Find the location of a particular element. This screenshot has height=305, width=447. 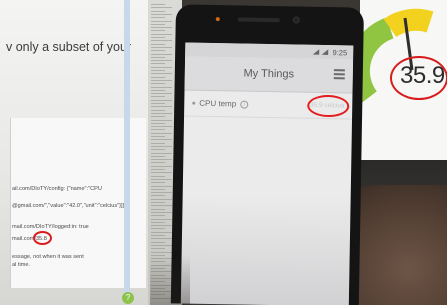

bullet-icon is located at coordinates (194, 103).